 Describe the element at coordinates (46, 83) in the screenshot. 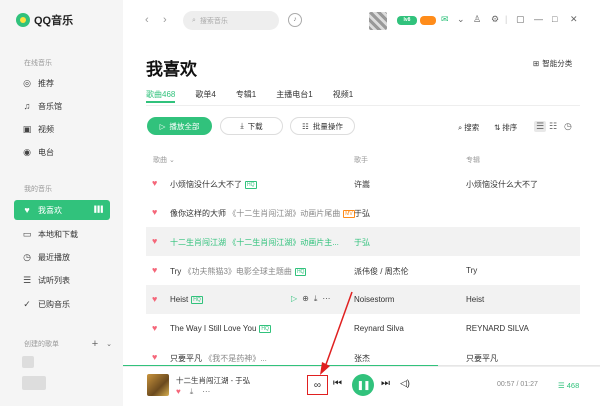

I see `sidebar-item-label: 推荐` at that location.